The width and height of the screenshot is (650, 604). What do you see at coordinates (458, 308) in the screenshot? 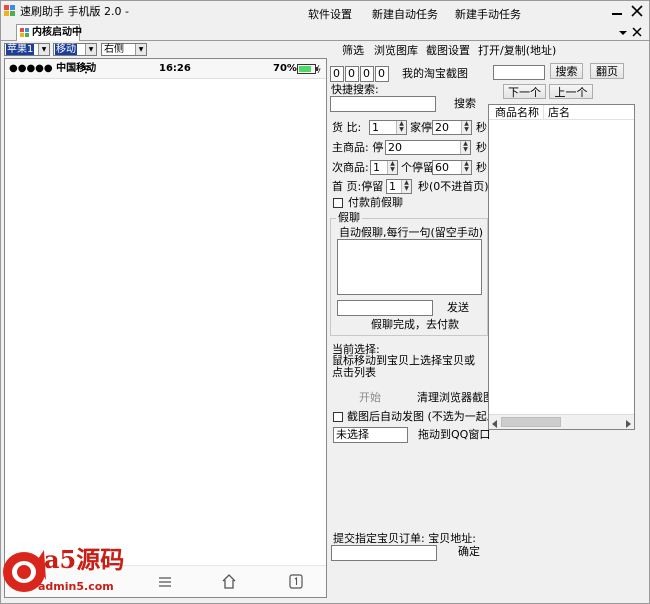
I see `fake-chat-send-button: 发送` at bounding box center [458, 308].